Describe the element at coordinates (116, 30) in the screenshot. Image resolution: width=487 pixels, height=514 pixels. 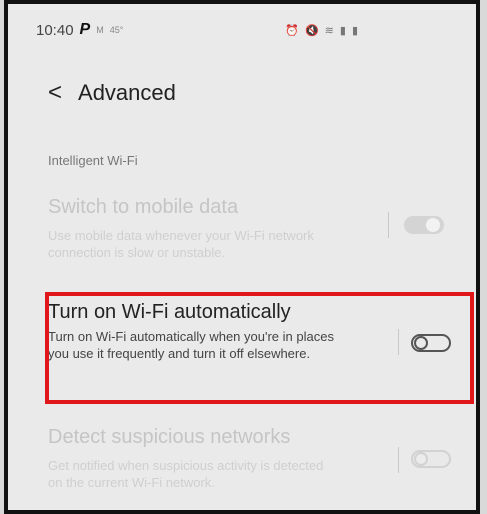
I see `temperature-icon: 45°` at that location.